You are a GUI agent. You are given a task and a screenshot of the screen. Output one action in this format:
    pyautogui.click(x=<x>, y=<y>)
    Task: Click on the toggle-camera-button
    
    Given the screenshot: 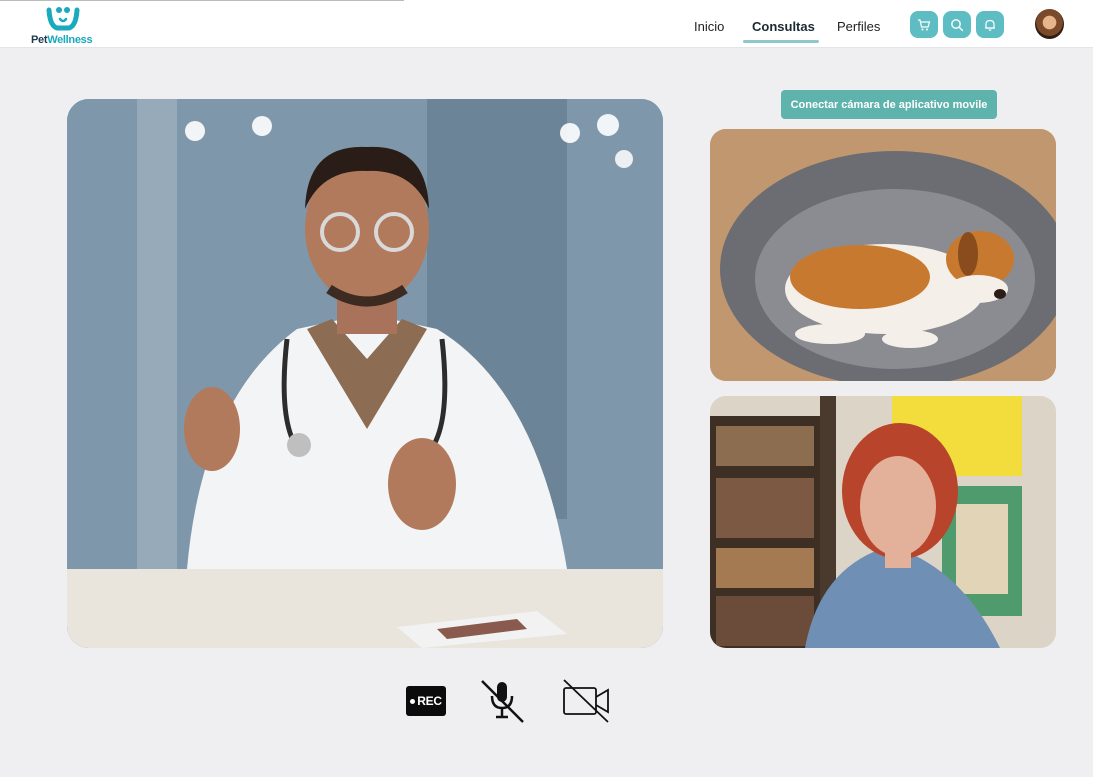 What is the action you would take?
    pyautogui.click(x=586, y=701)
    